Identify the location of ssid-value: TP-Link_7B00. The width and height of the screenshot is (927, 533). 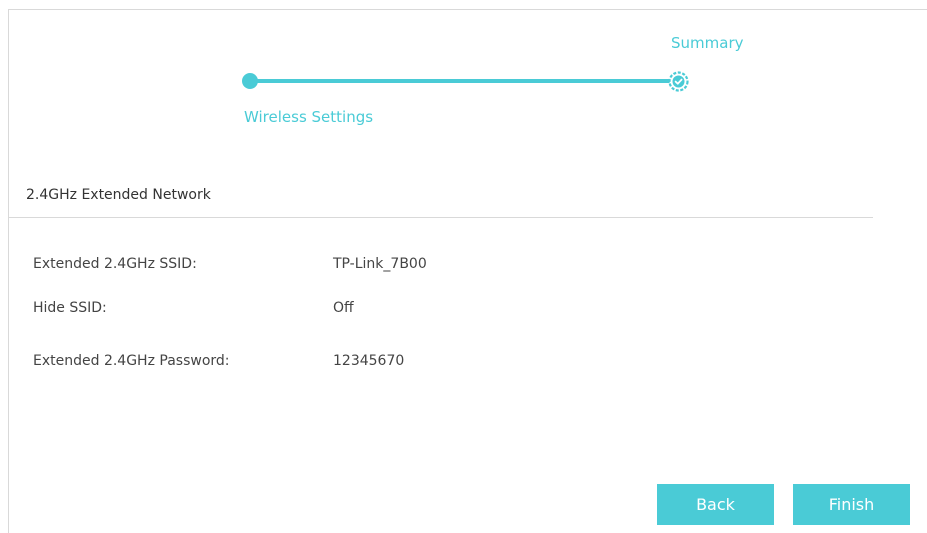
(380, 264).